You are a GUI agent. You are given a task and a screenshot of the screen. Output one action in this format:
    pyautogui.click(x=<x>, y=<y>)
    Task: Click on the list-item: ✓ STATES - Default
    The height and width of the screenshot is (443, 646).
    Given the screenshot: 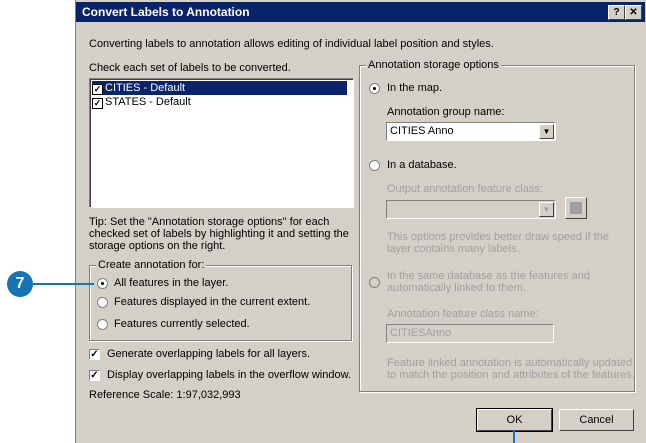 What is the action you would take?
    pyautogui.click(x=219, y=102)
    